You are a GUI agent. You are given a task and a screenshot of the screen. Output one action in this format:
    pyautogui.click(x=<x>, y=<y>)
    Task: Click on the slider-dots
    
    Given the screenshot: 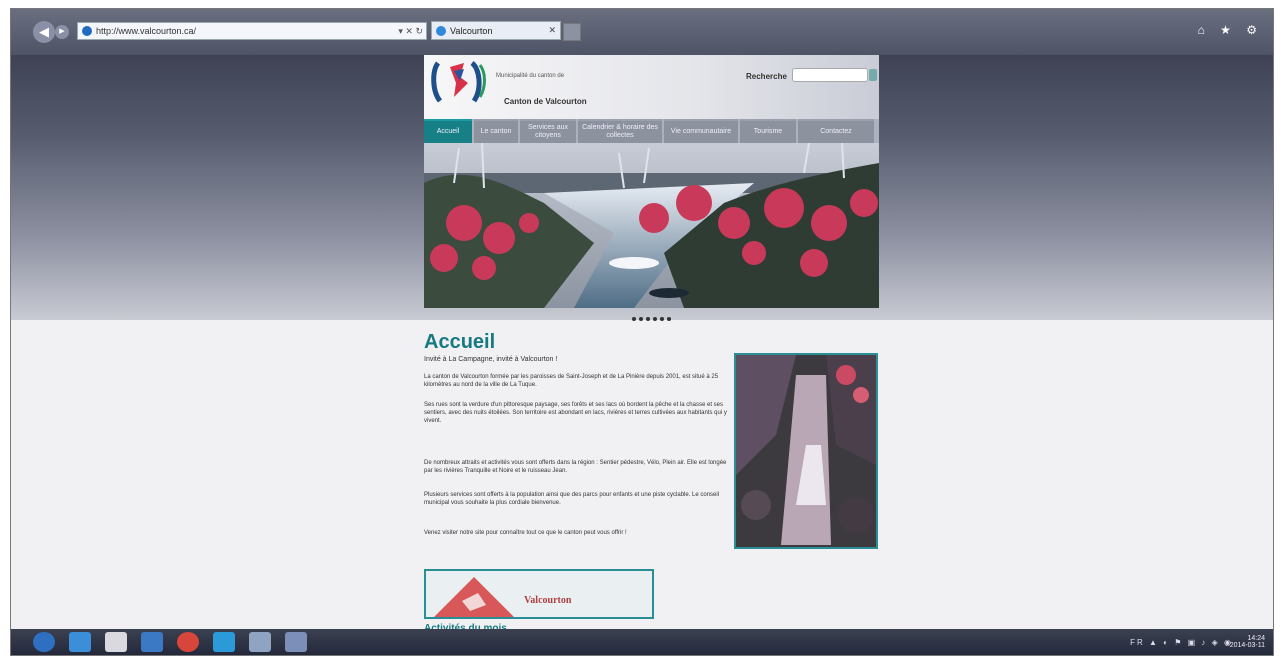 What is the action you would take?
    pyautogui.click(x=651, y=322)
    